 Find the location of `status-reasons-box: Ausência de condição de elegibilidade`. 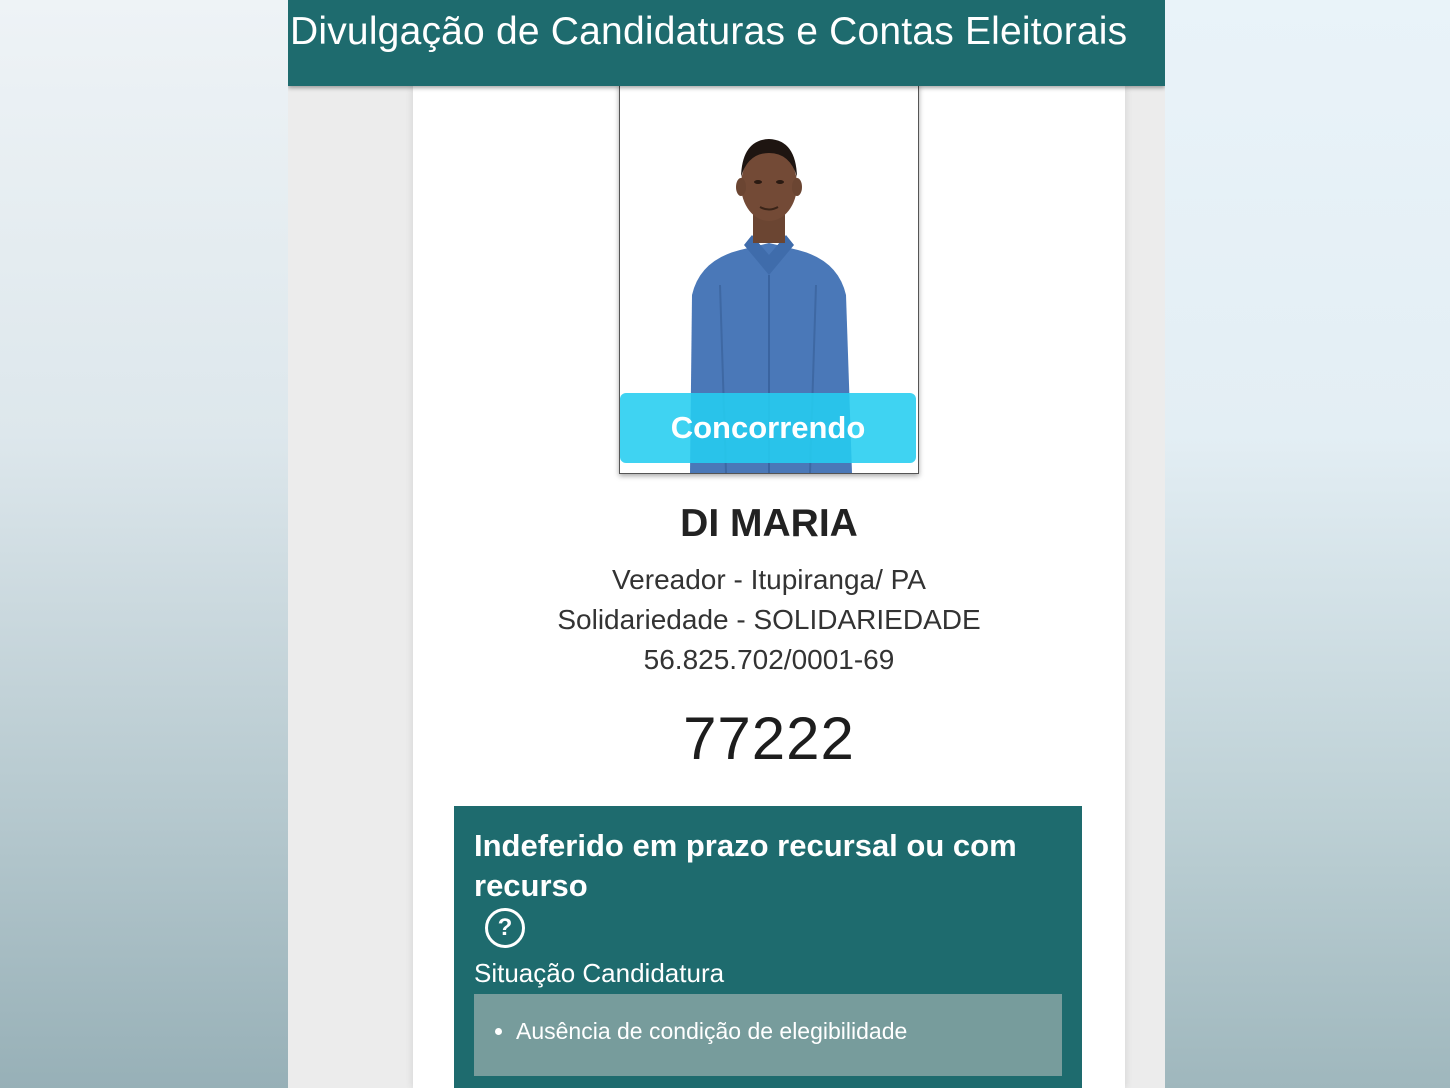

status-reasons-box: Ausência de condição de elegibilidade is located at coordinates (768, 1035).